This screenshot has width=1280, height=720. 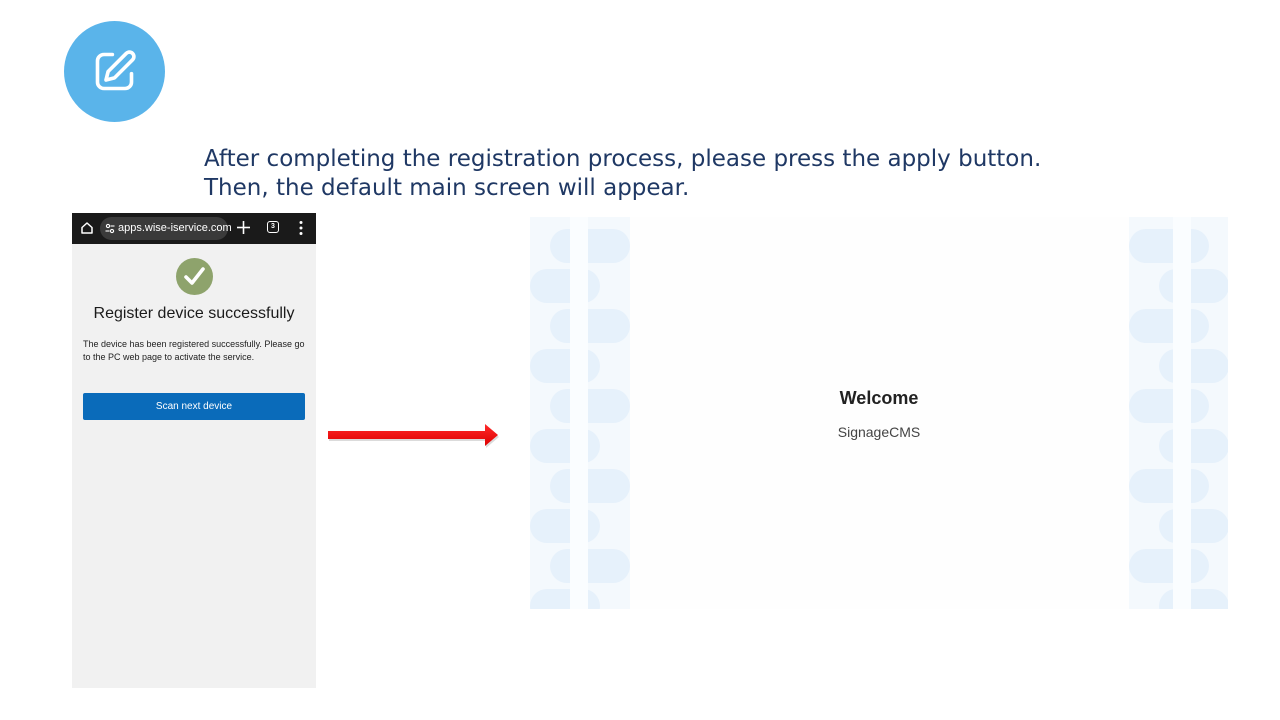 I want to click on address-bar: apps.wise-iservice.com, so click(x=166, y=228).